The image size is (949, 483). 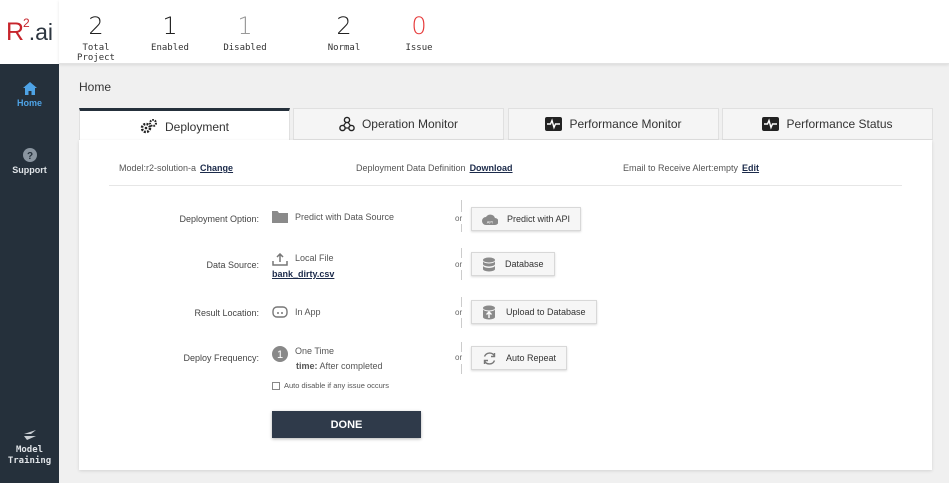 What do you see at coordinates (232, 265) in the screenshot?
I see `data-source-label: Data Source:` at bounding box center [232, 265].